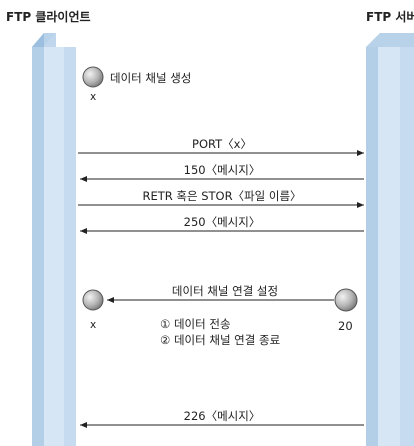  What do you see at coordinates (220, 340) in the screenshot?
I see `close-label: ② 데이터 채널 연결 종료` at bounding box center [220, 340].